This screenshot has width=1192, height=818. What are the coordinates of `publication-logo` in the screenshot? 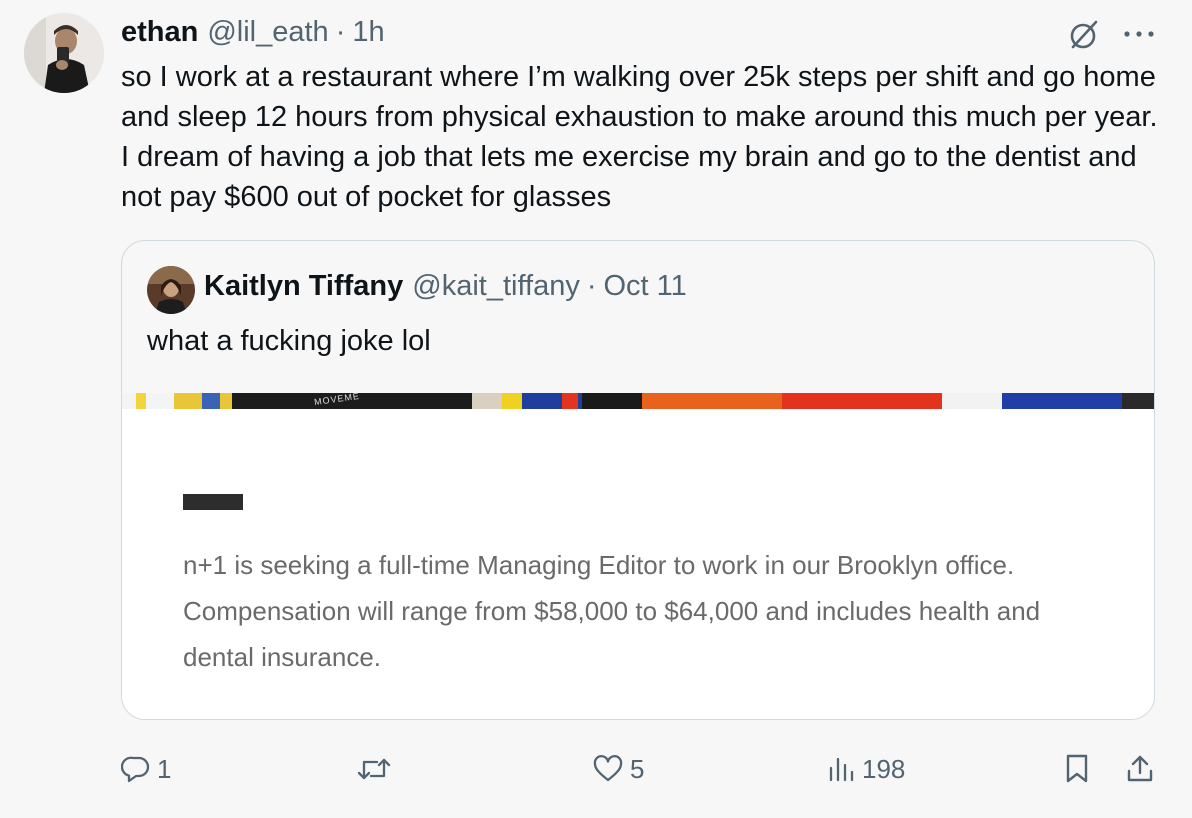 It's located at (213, 502).